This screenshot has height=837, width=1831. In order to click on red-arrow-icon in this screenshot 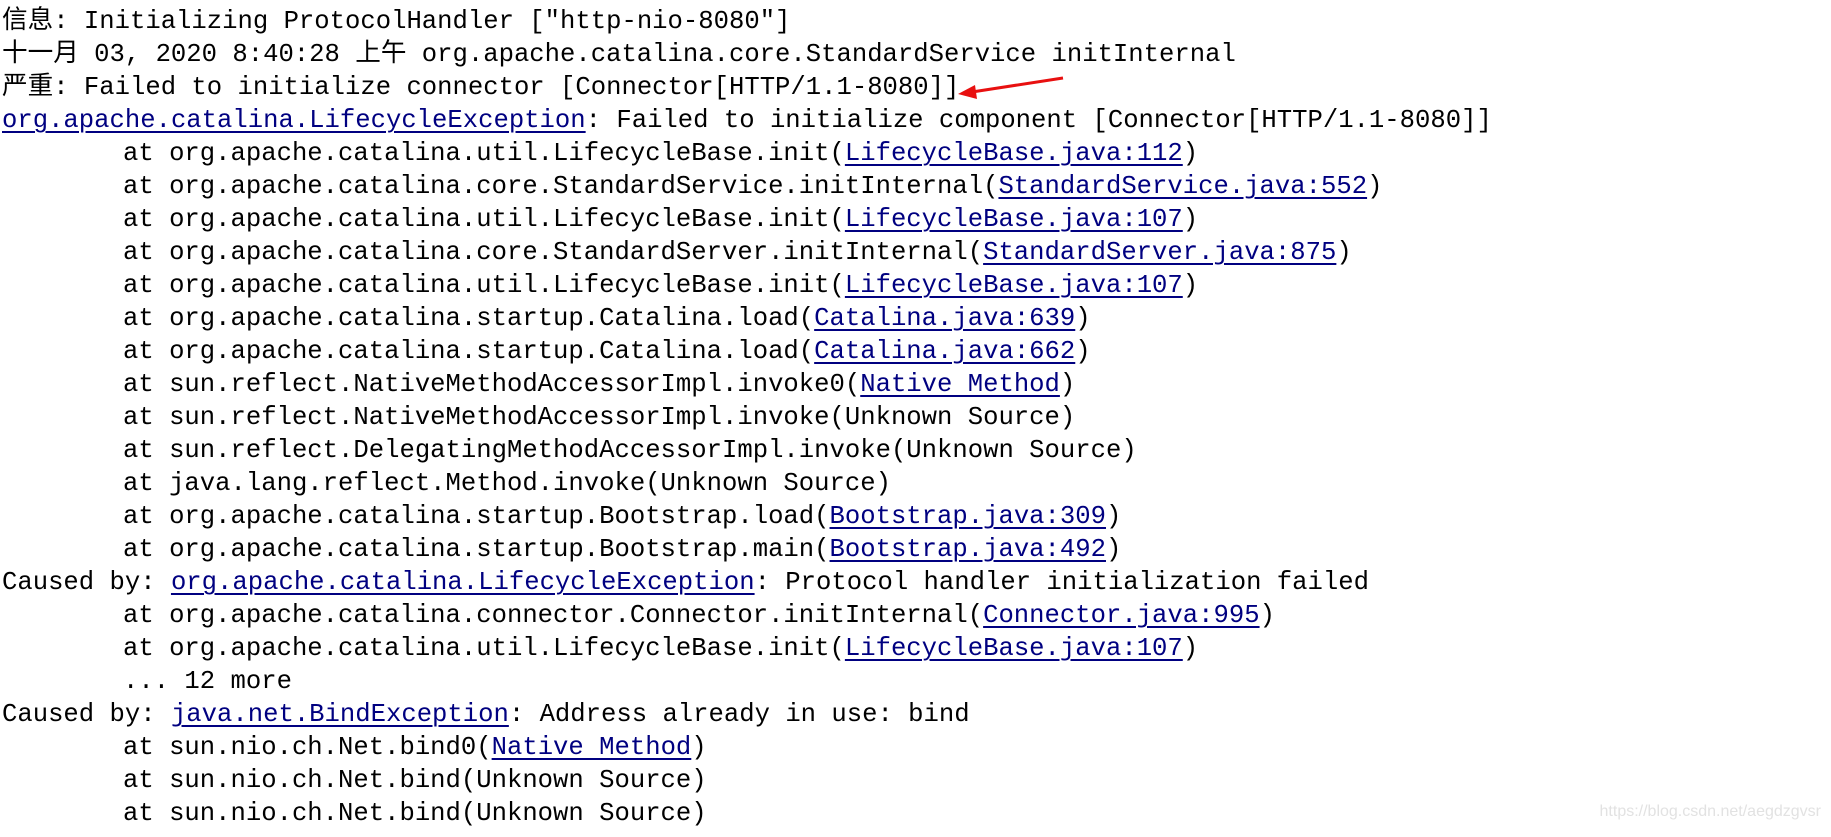, I will do `click(1011, 87)`.